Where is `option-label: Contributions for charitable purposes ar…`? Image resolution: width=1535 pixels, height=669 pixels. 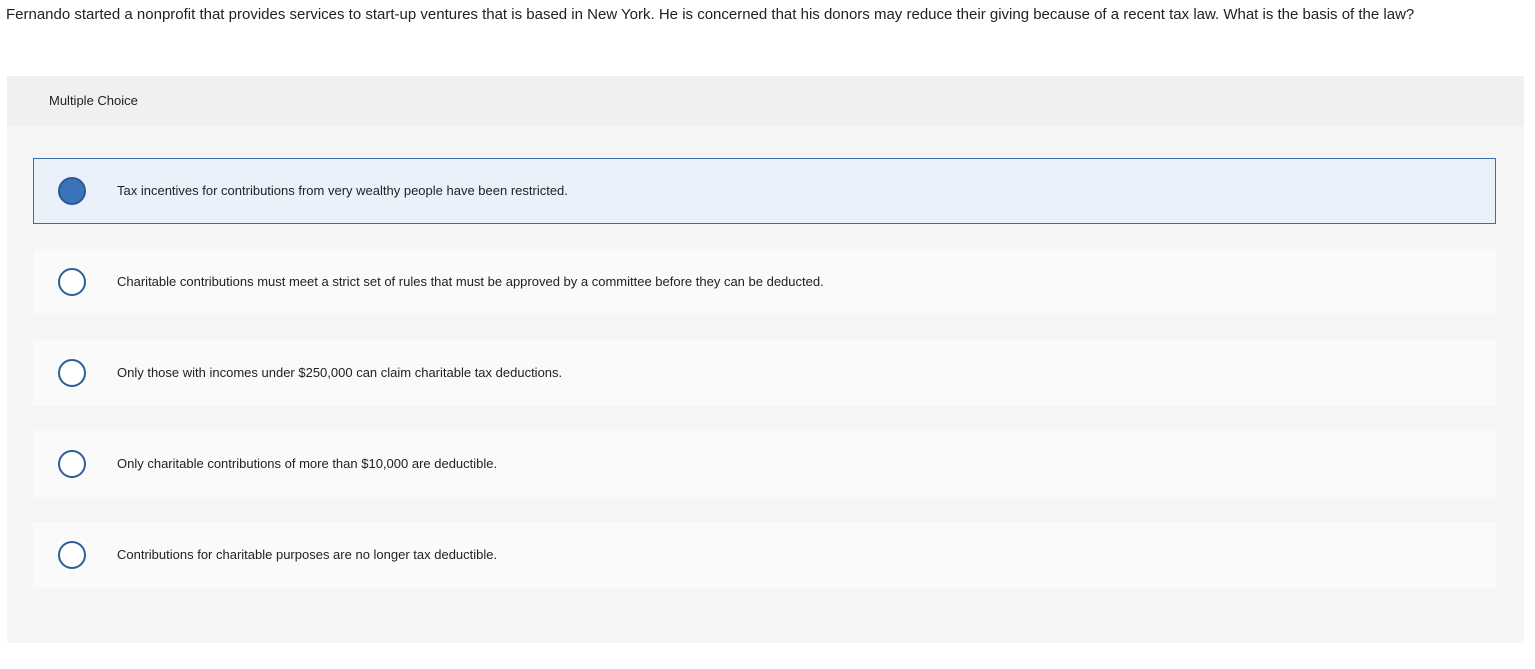 option-label: Contributions for charitable purposes ar… is located at coordinates (307, 554).